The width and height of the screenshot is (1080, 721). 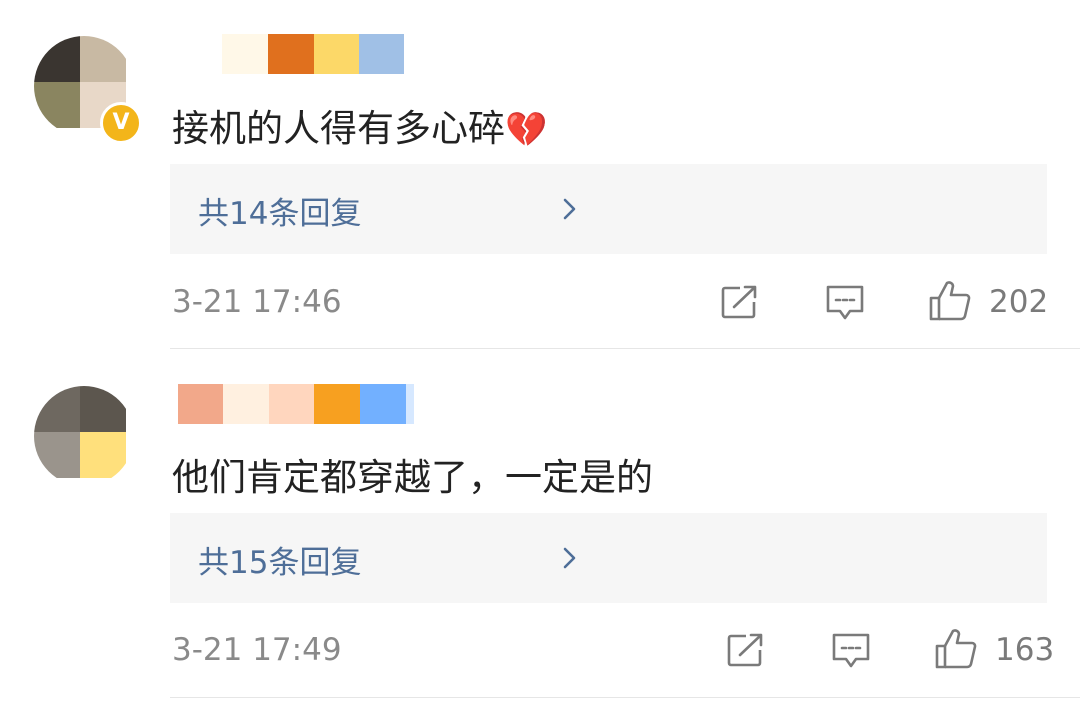 I want to click on verified-badge-icon: V, so click(x=121, y=123).